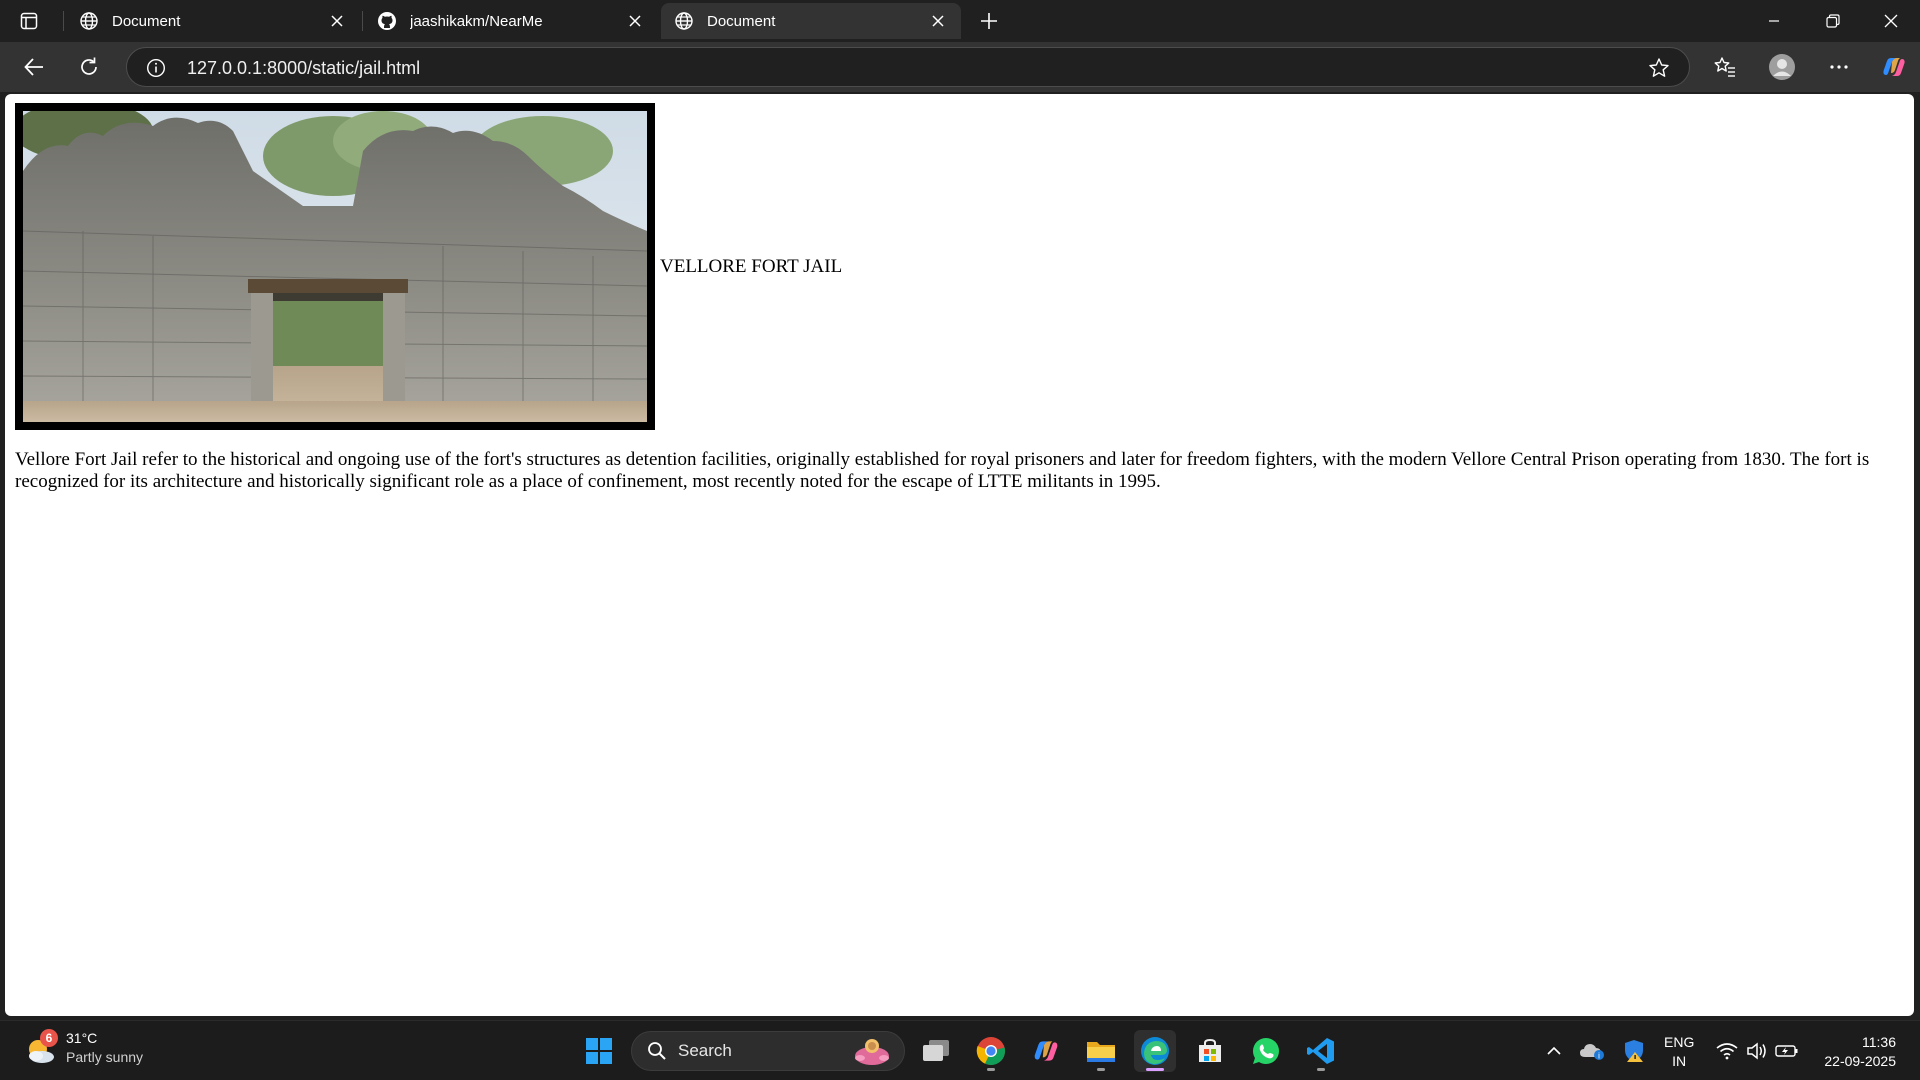 This screenshot has width=1920, height=1080. What do you see at coordinates (657, 1051) in the screenshot?
I see `search-icon` at bounding box center [657, 1051].